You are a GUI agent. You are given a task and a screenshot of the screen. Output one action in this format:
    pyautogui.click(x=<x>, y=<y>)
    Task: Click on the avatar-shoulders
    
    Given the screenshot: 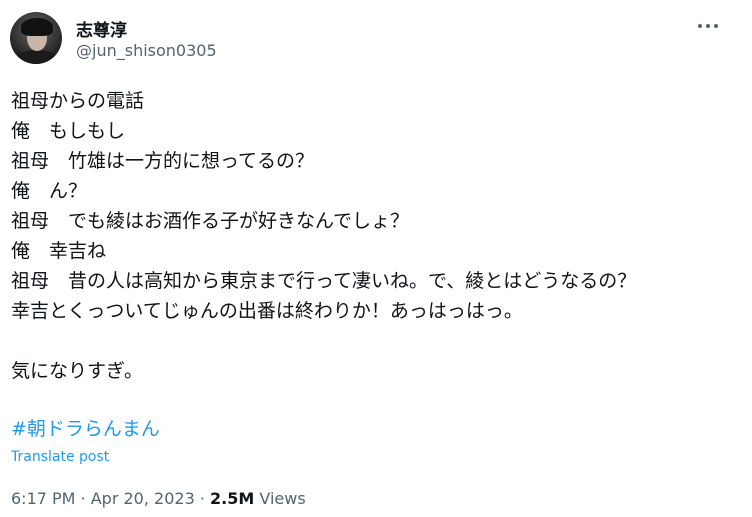 What is the action you would take?
    pyautogui.click(x=37, y=57)
    